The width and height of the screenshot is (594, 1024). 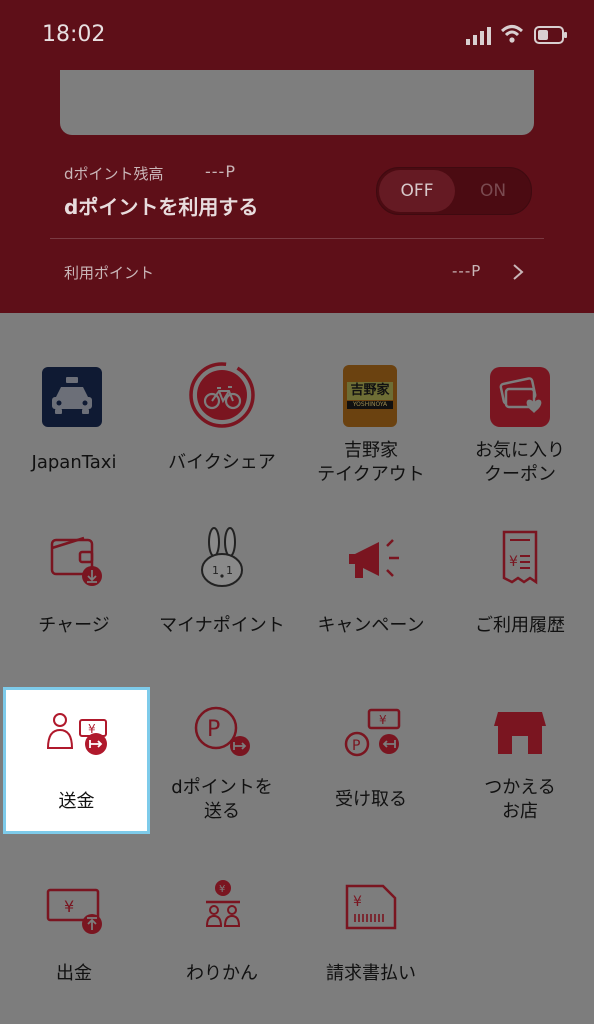 I want to click on chevron-right-icon, so click(x=518, y=272).